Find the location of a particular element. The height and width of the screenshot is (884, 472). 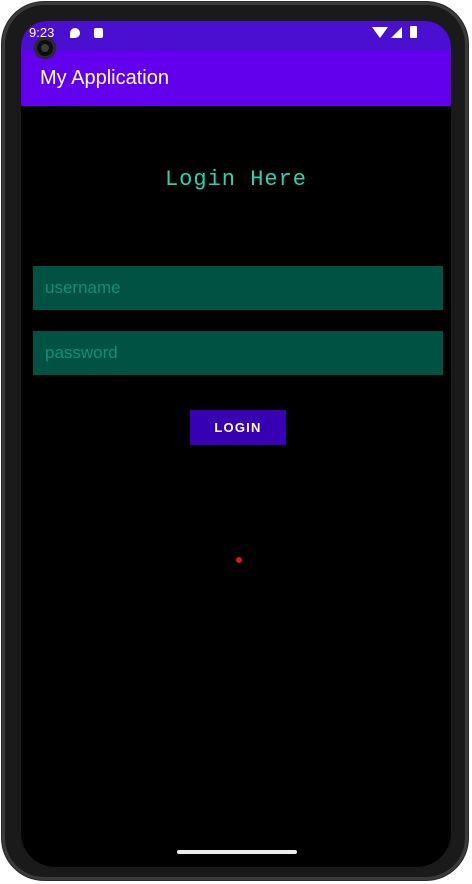

home-gesture-bar is located at coordinates (237, 852).